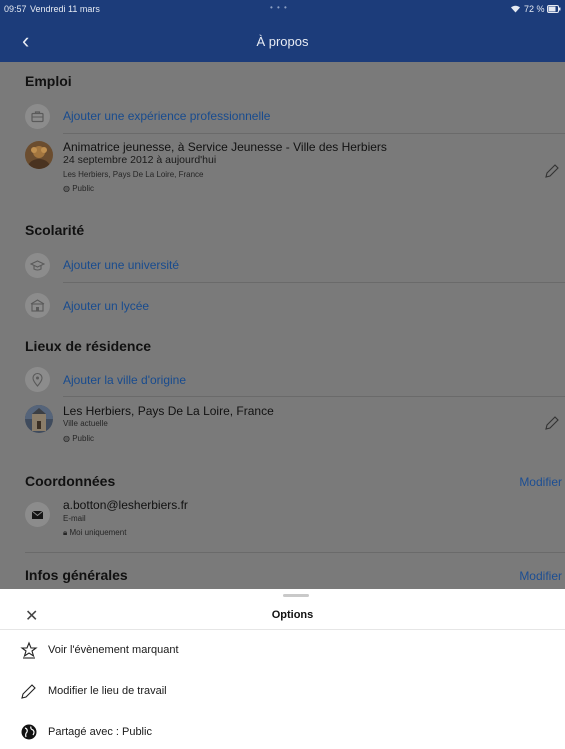  I want to click on battery-percent: 72 %, so click(534, 9).